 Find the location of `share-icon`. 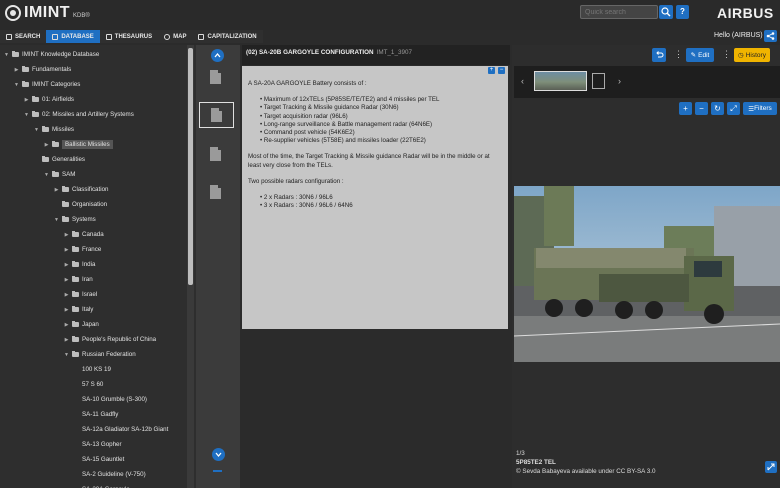

share-icon is located at coordinates (770, 36).